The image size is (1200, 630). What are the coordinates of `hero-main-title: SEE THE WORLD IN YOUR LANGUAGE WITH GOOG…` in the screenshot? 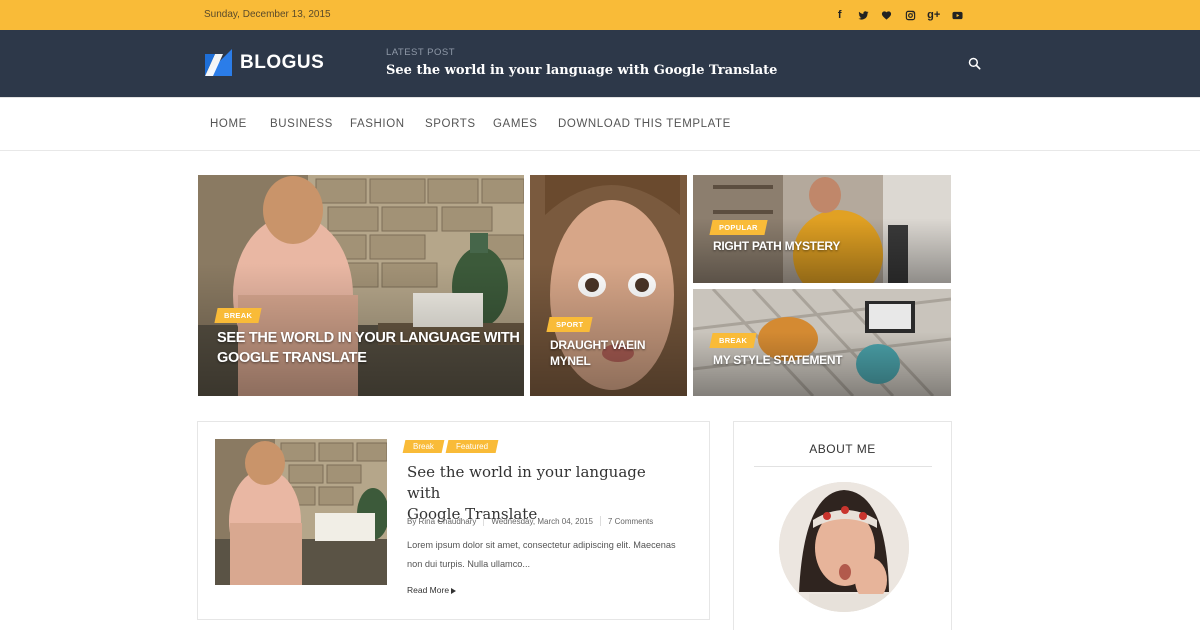 It's located at (368, 348).